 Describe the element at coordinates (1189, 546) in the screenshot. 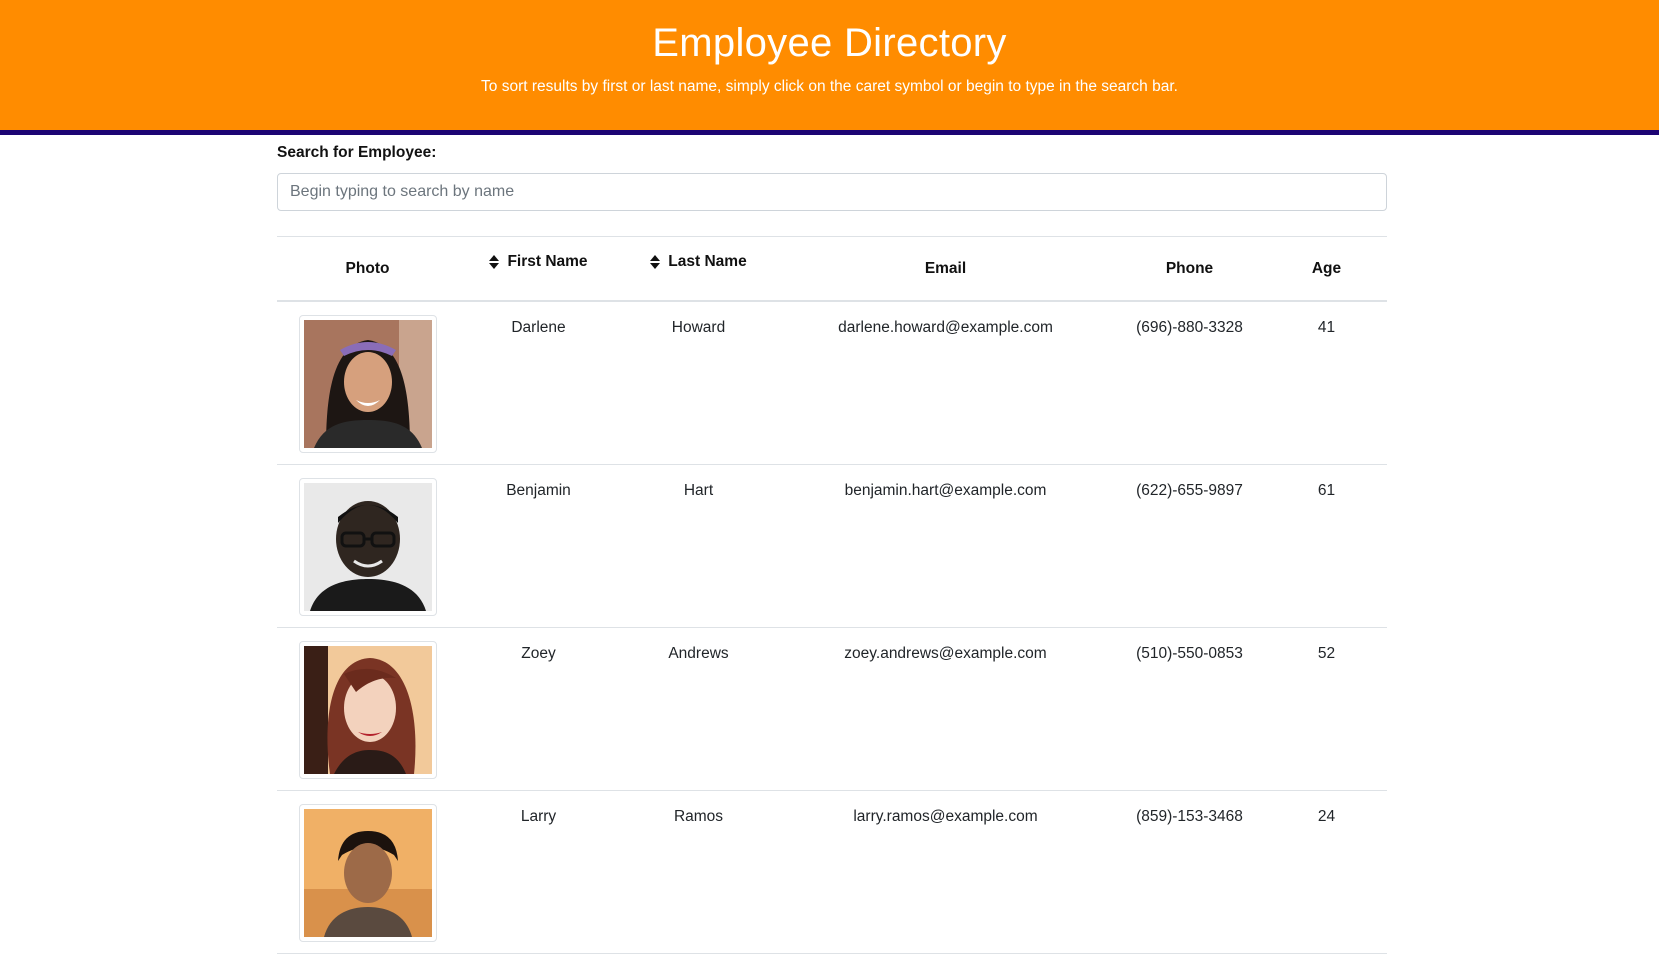

I see `phone-cell: (622)-655-9897` at that location.